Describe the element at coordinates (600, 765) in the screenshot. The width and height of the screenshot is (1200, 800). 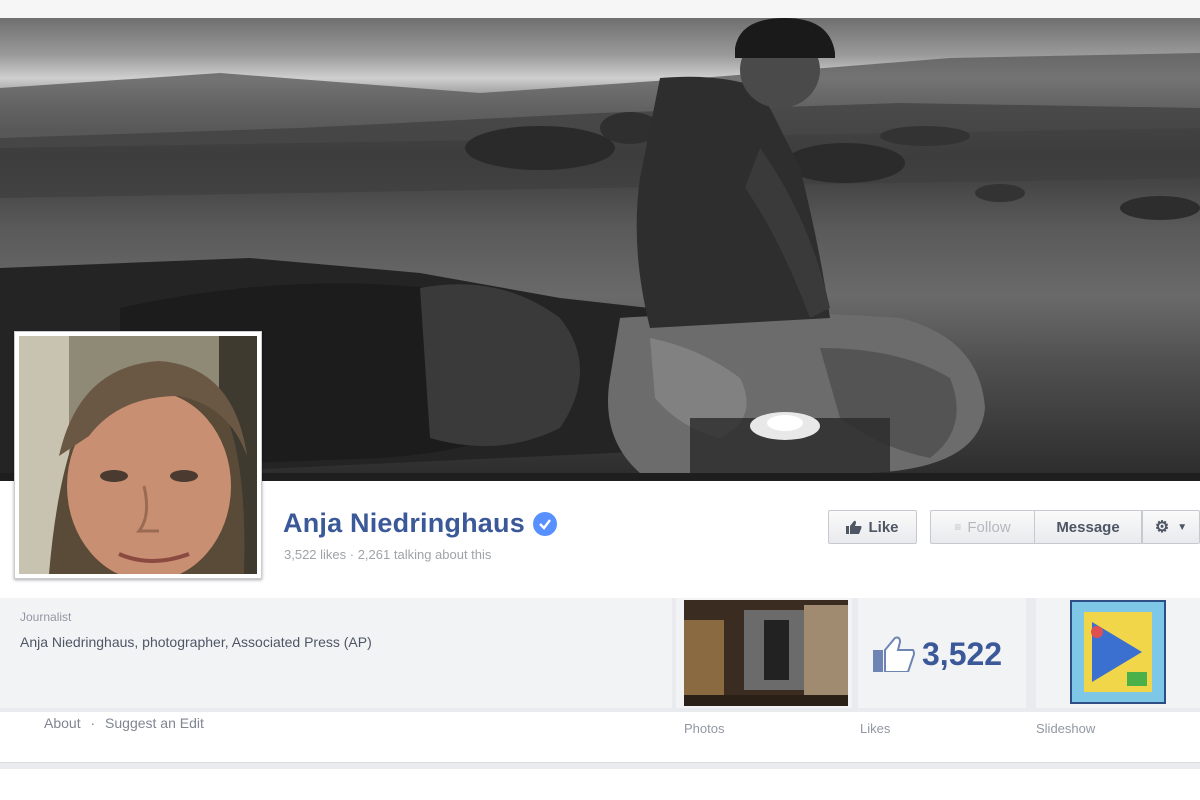
I see `divider` at that location.